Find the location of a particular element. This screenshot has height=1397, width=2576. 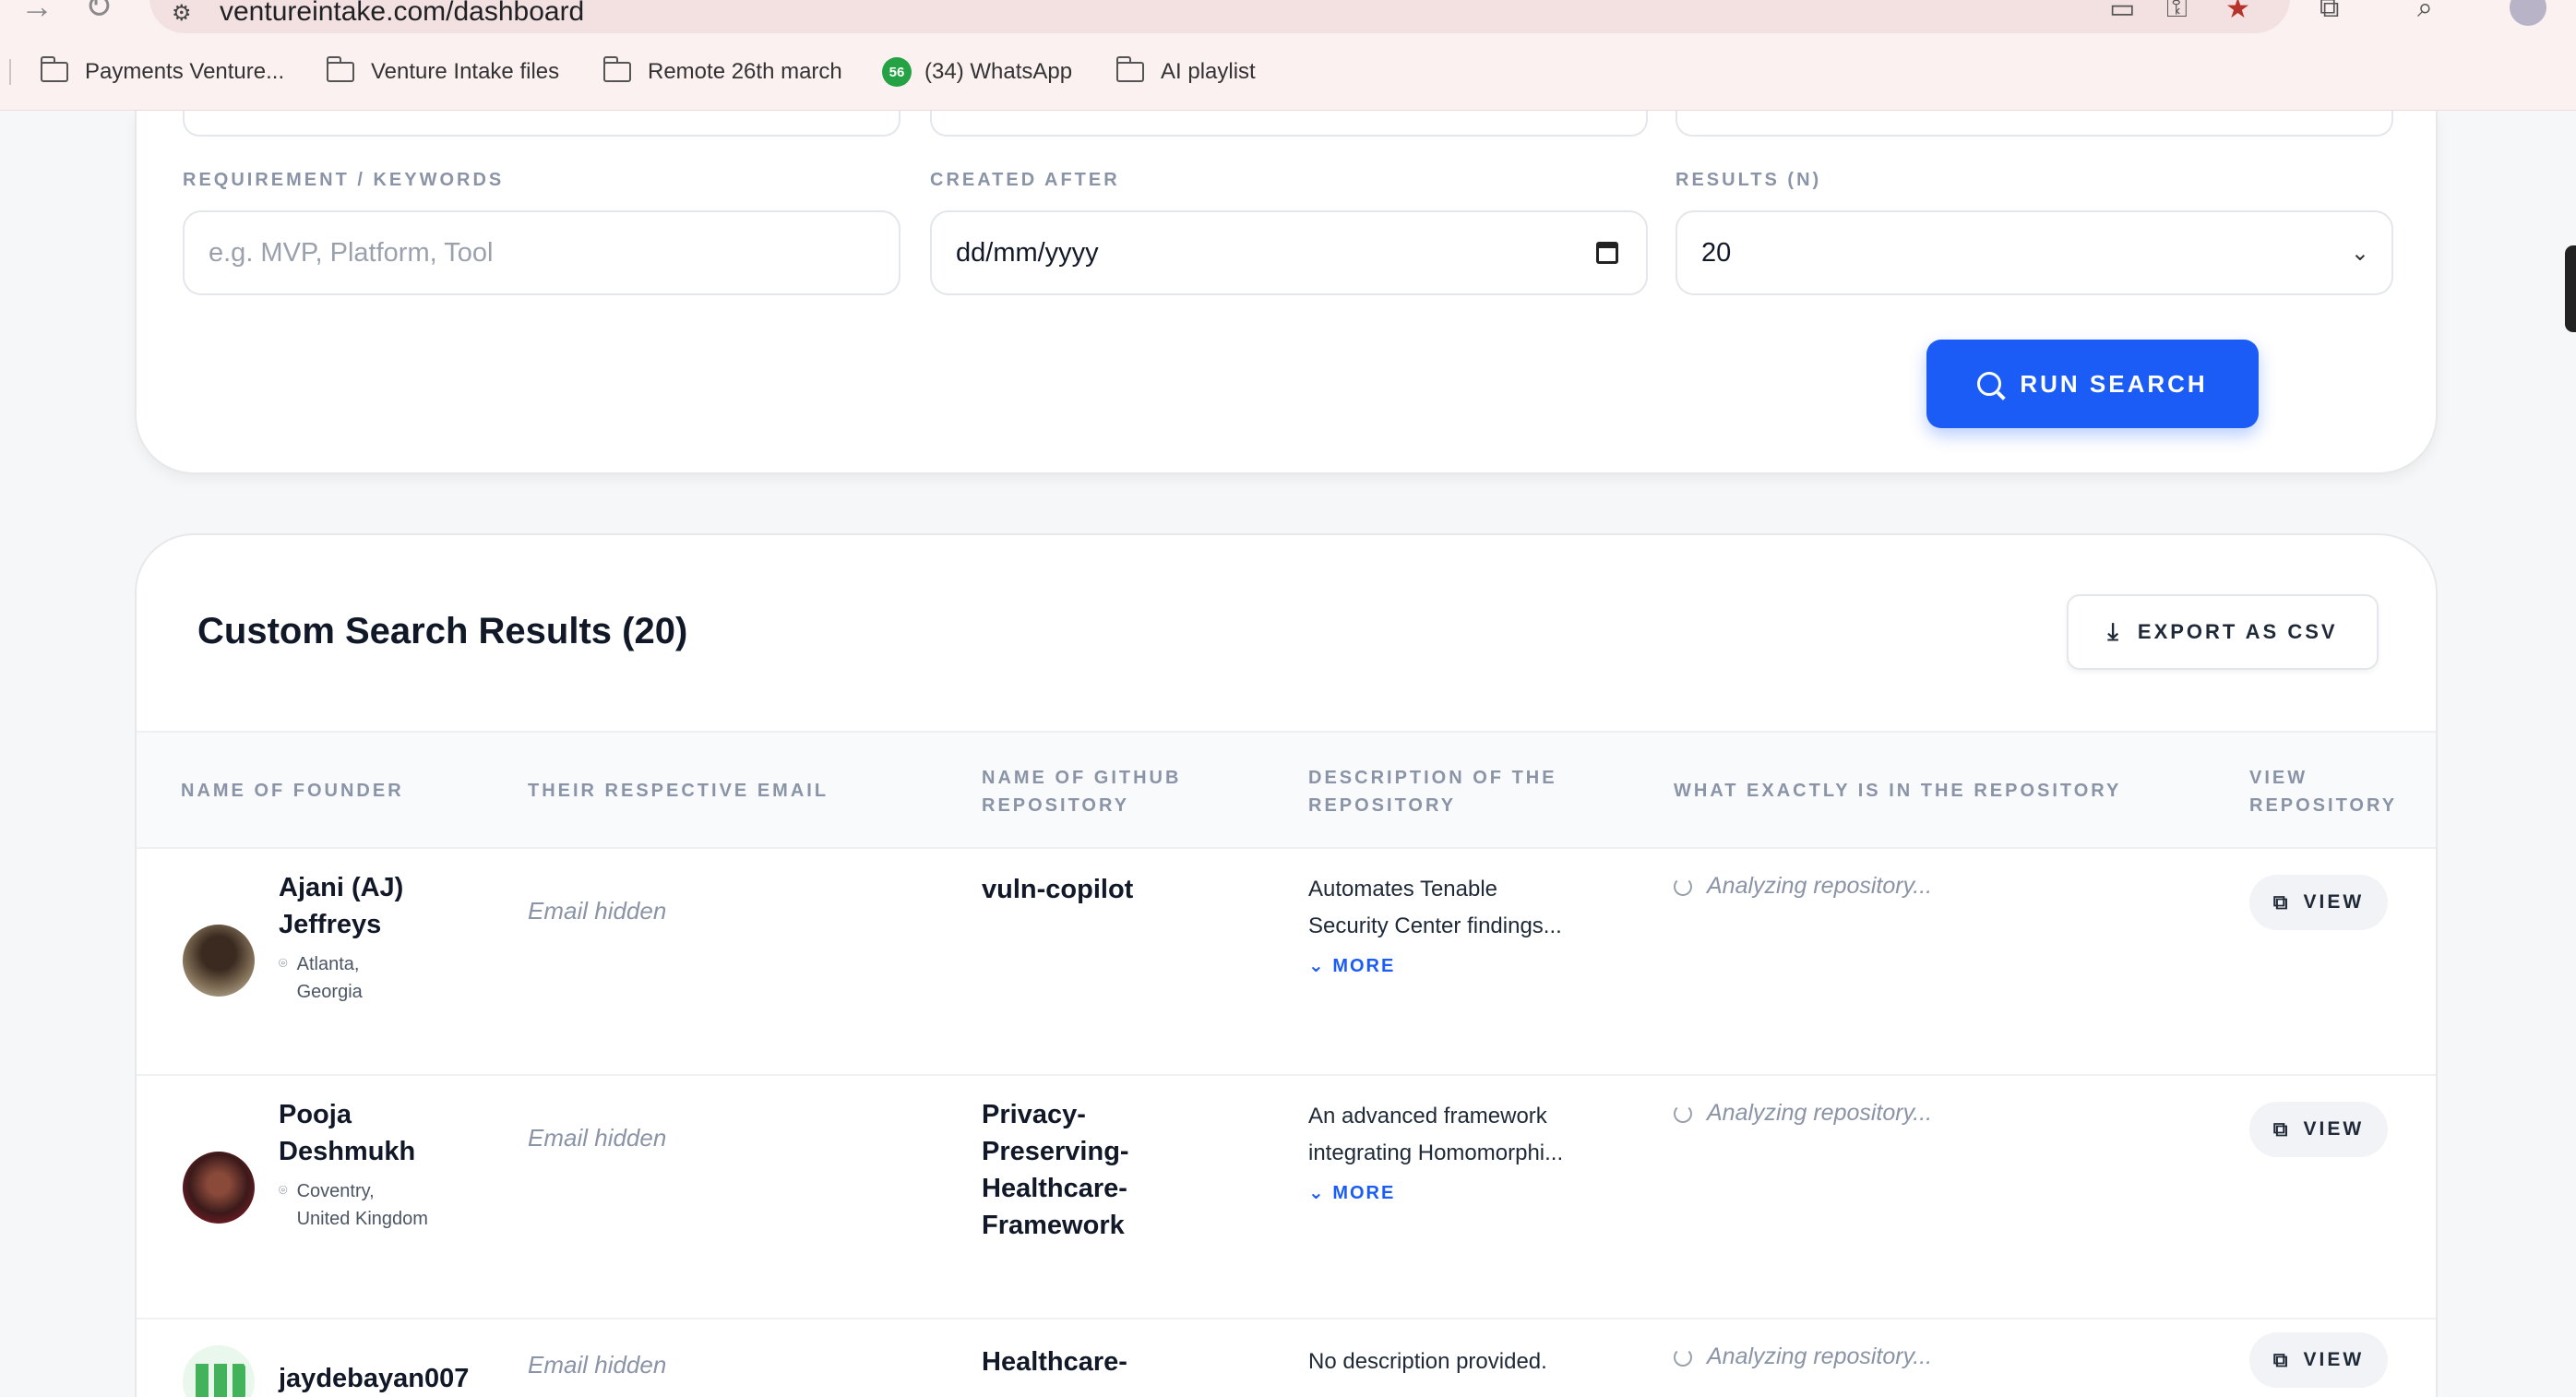

download-icon: ⤓ is located at coordinates (2114, 631).